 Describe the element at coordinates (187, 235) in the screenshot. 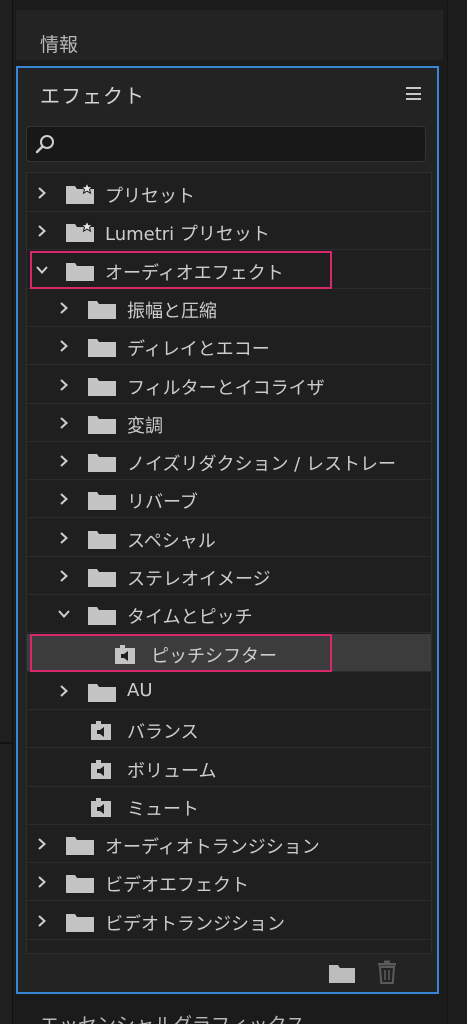

I see `tree-item-label: Lumetri プリセット` at that location.